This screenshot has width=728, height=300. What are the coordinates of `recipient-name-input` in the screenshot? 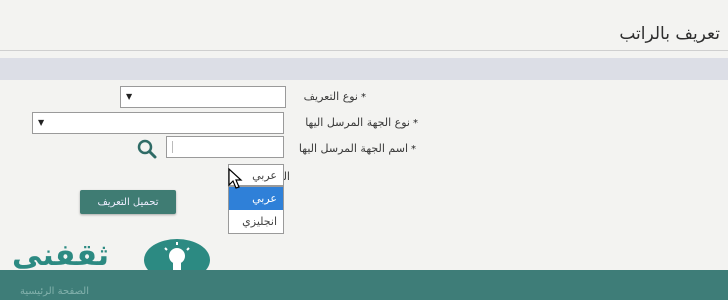 It's located at (225, 147).